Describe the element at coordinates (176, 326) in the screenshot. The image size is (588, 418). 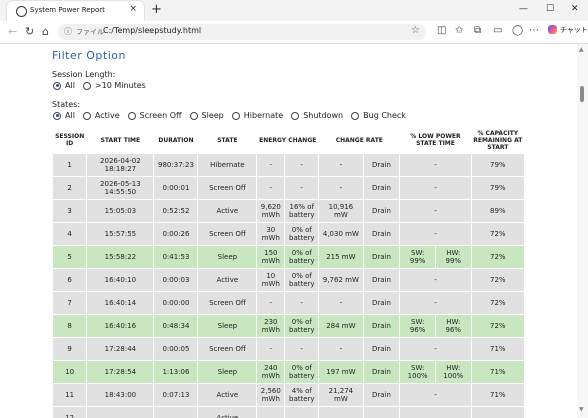
I see `cell-duration: 0:48:34` at that location.